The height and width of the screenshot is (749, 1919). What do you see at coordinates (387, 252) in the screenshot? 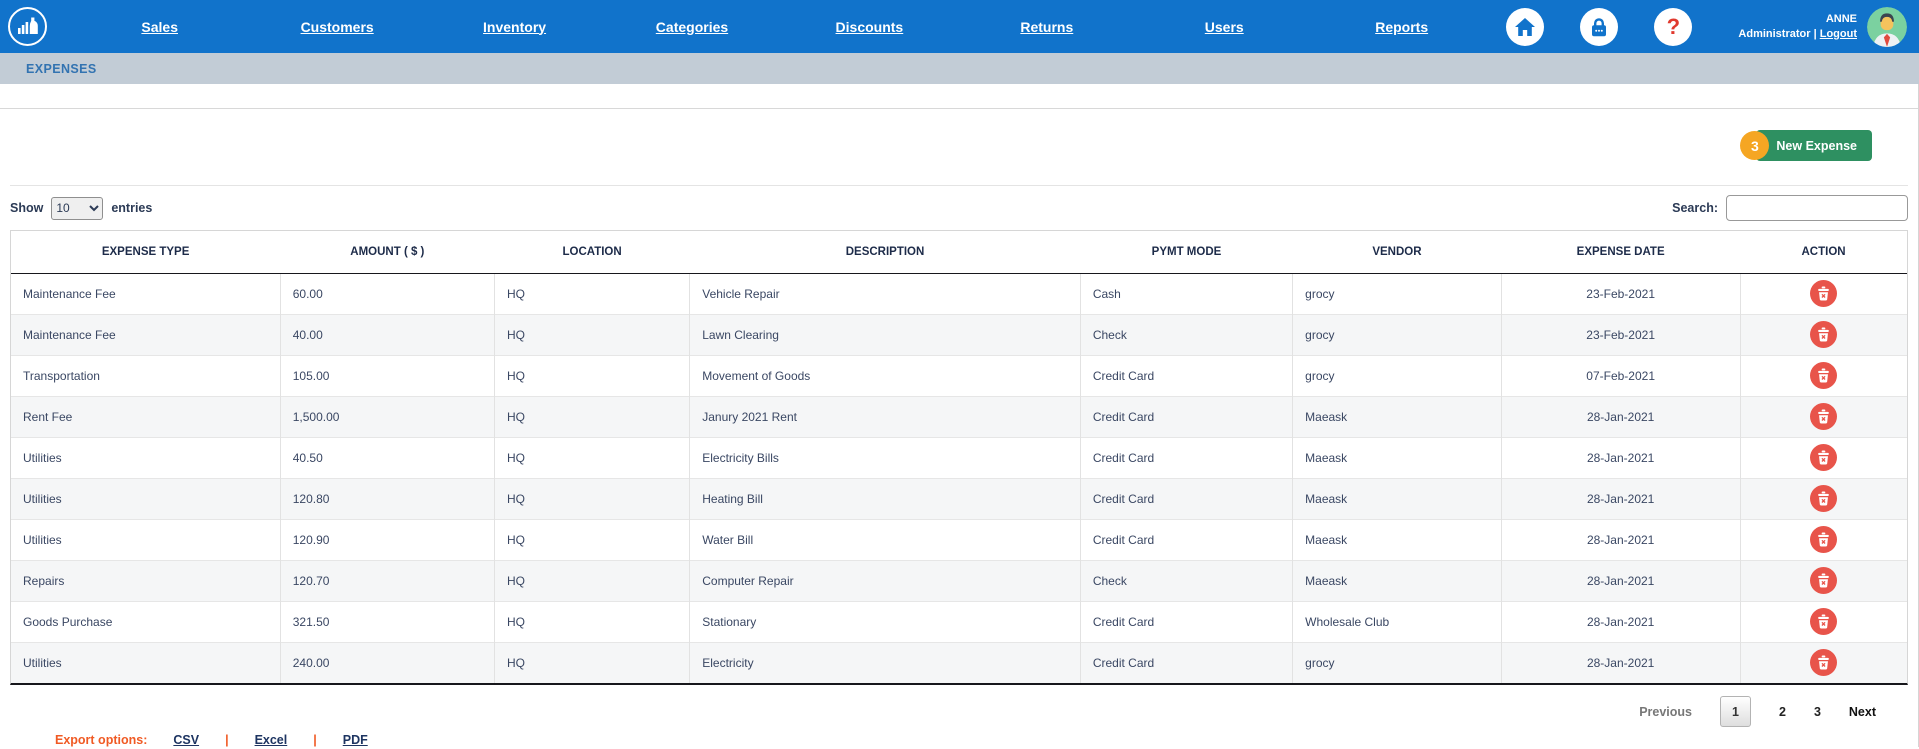
I see `column-header: AMOUNT ( $ )` at bounding box center [387, 252].